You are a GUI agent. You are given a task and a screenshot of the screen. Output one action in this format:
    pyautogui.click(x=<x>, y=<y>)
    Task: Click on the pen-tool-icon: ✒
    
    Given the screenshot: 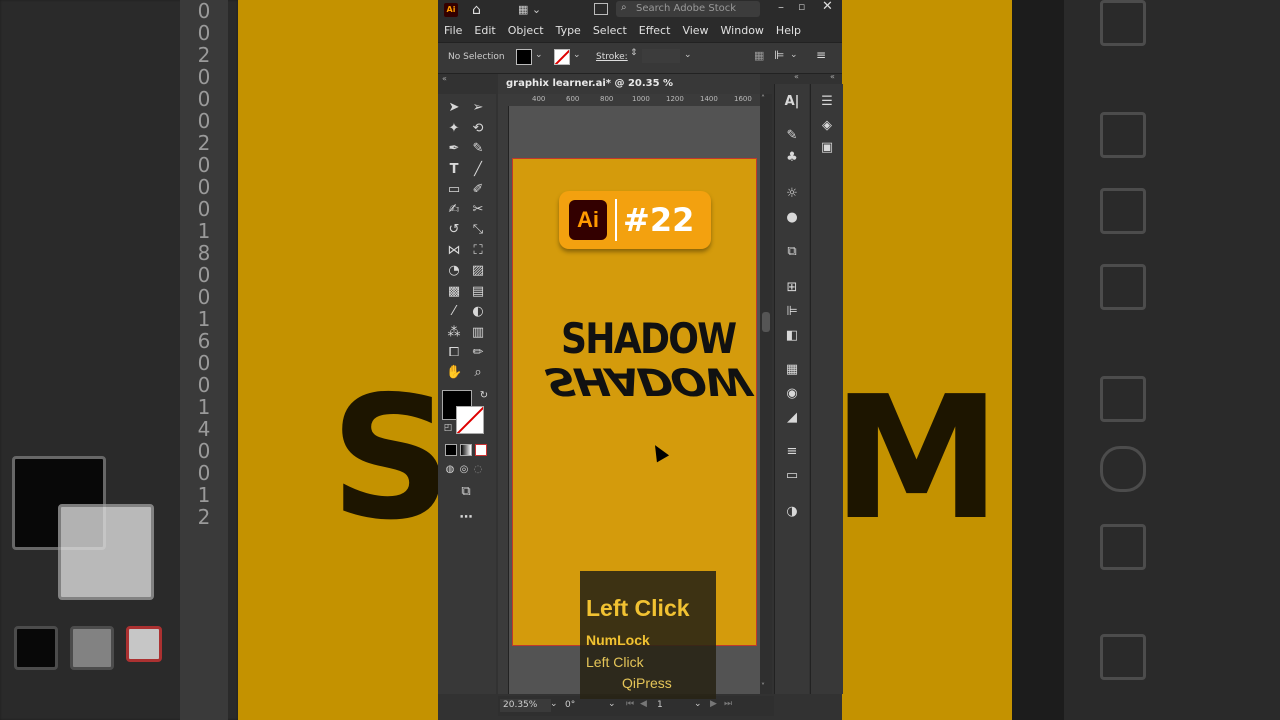 What is the action you would take?
    pyautogui.click(x=454, y=149)
    